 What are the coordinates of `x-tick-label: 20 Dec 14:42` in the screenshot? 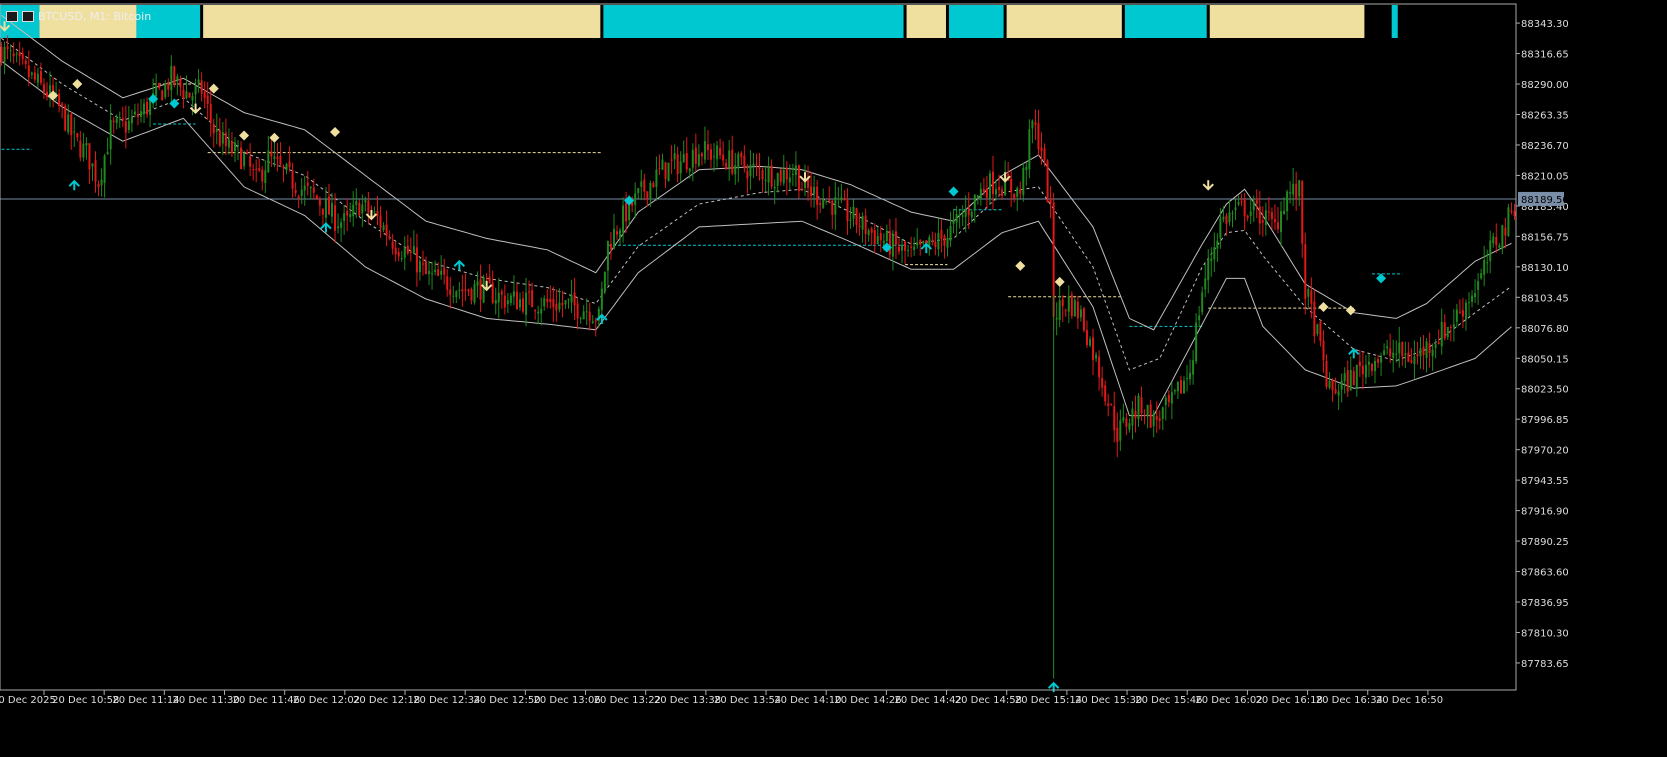 It's located at (928, 700).